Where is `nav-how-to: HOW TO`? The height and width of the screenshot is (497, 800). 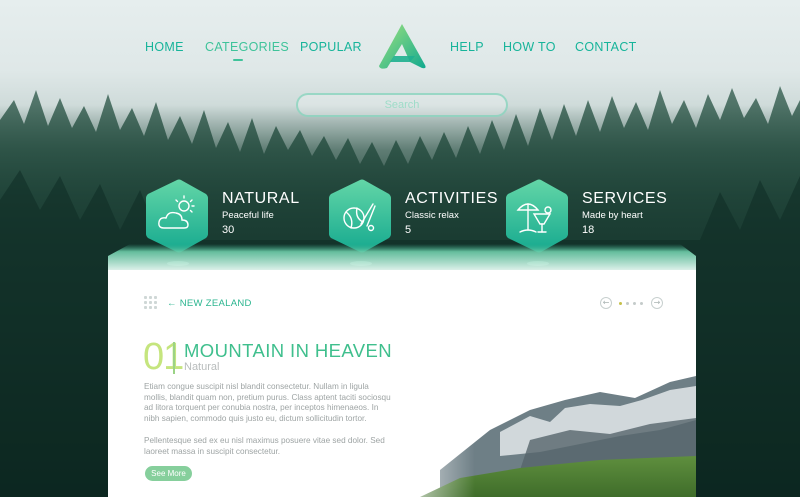 nav-how-to: HOW TO is located at coordinates (529, 47).